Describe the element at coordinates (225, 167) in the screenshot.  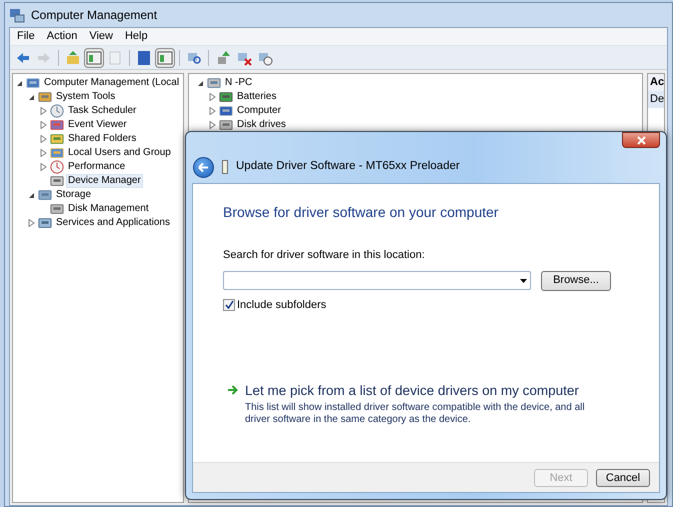
I see `usb-device-icon` at that location.